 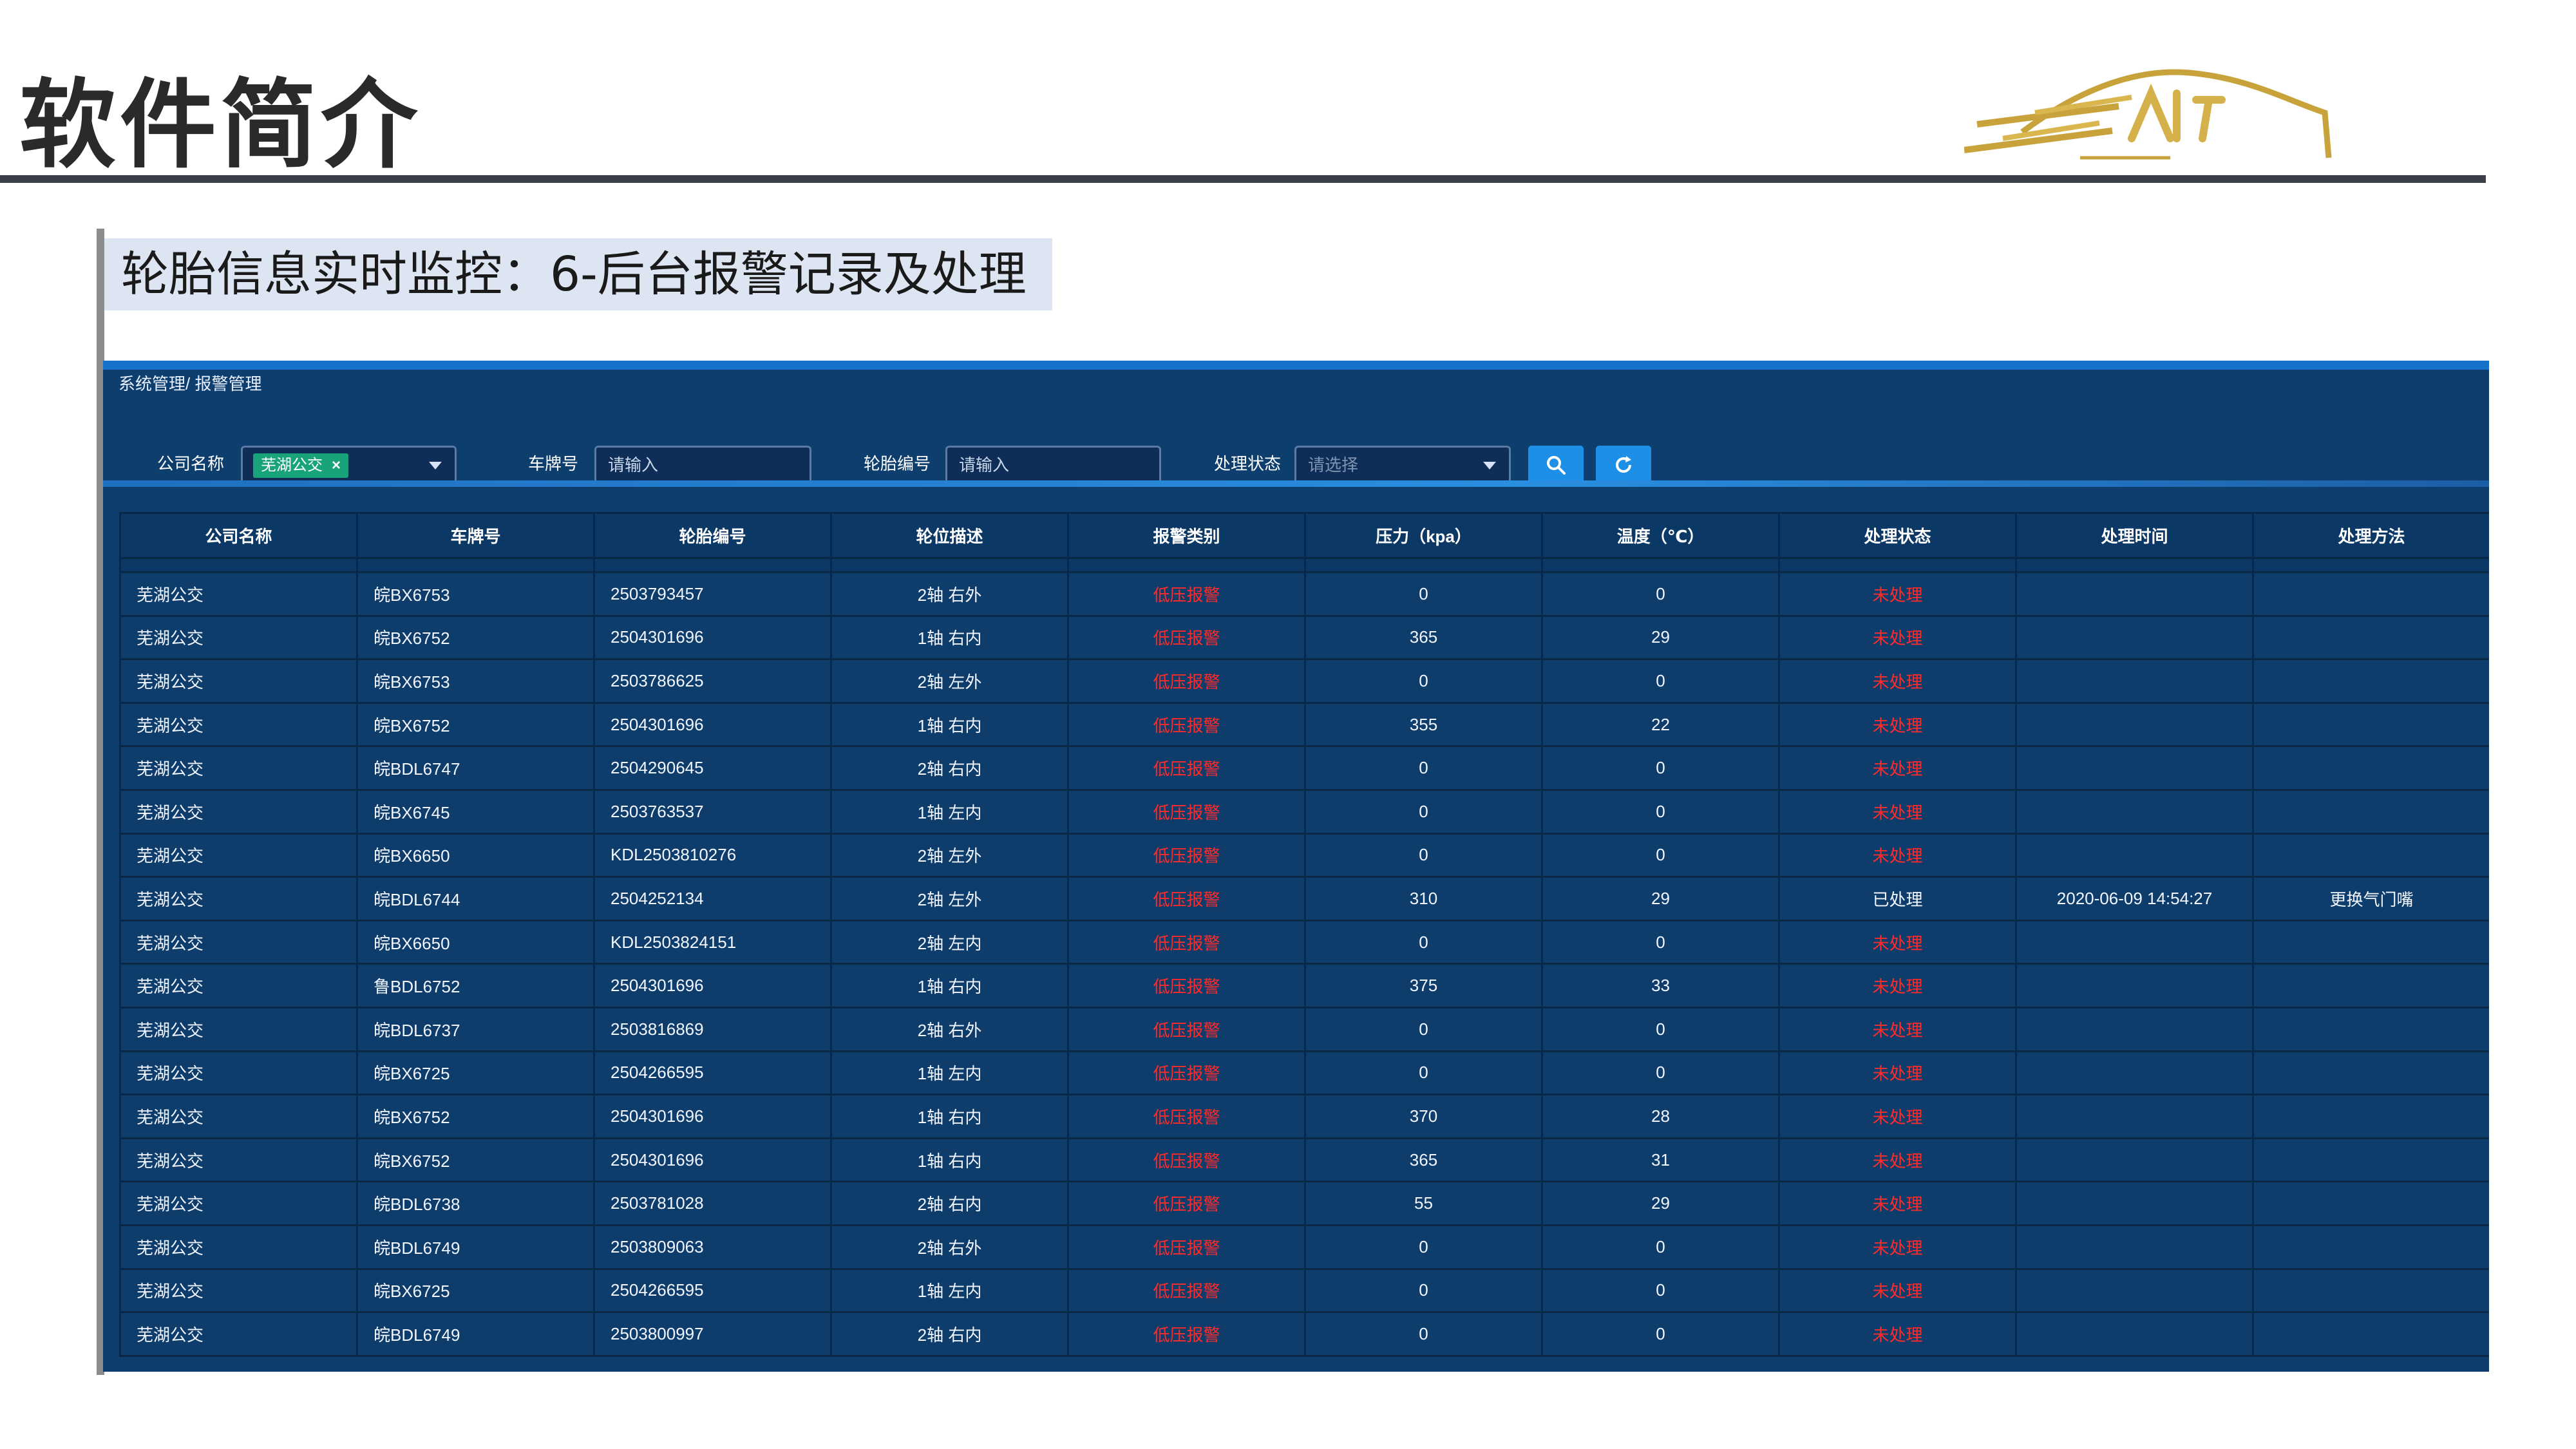 What do you see at coordinates (713, 594) in the screenshot?
I see `cell-tire-id: 2503793457` at bounding box center [713, 594].